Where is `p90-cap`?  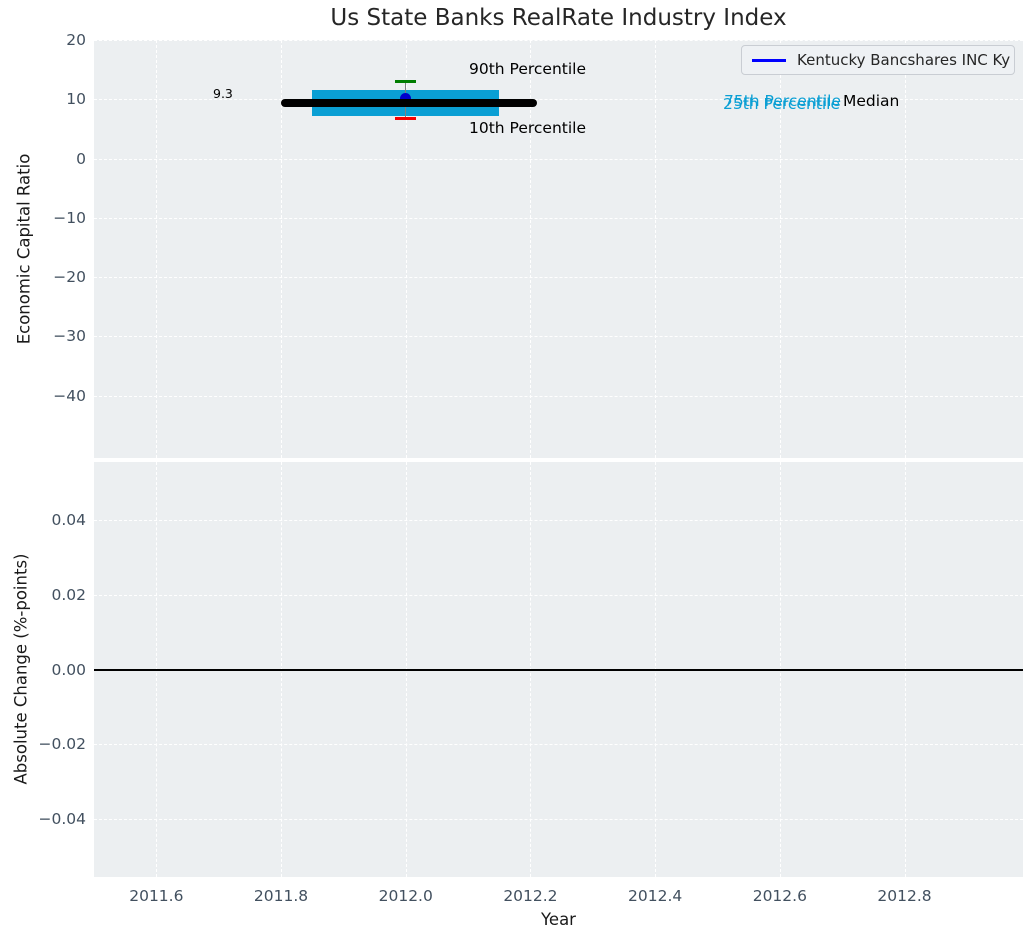
p90-cap is located at coordinates (406, 81).